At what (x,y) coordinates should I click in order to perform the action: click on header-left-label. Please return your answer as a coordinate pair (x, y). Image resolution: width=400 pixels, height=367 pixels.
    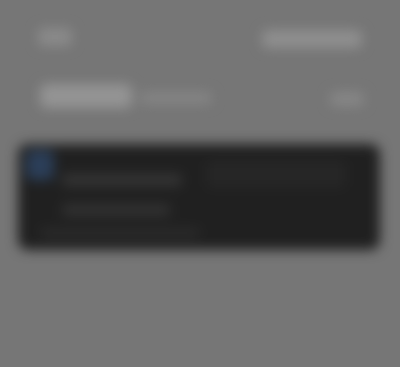
    Looking at the image, I should click on (55, 37).